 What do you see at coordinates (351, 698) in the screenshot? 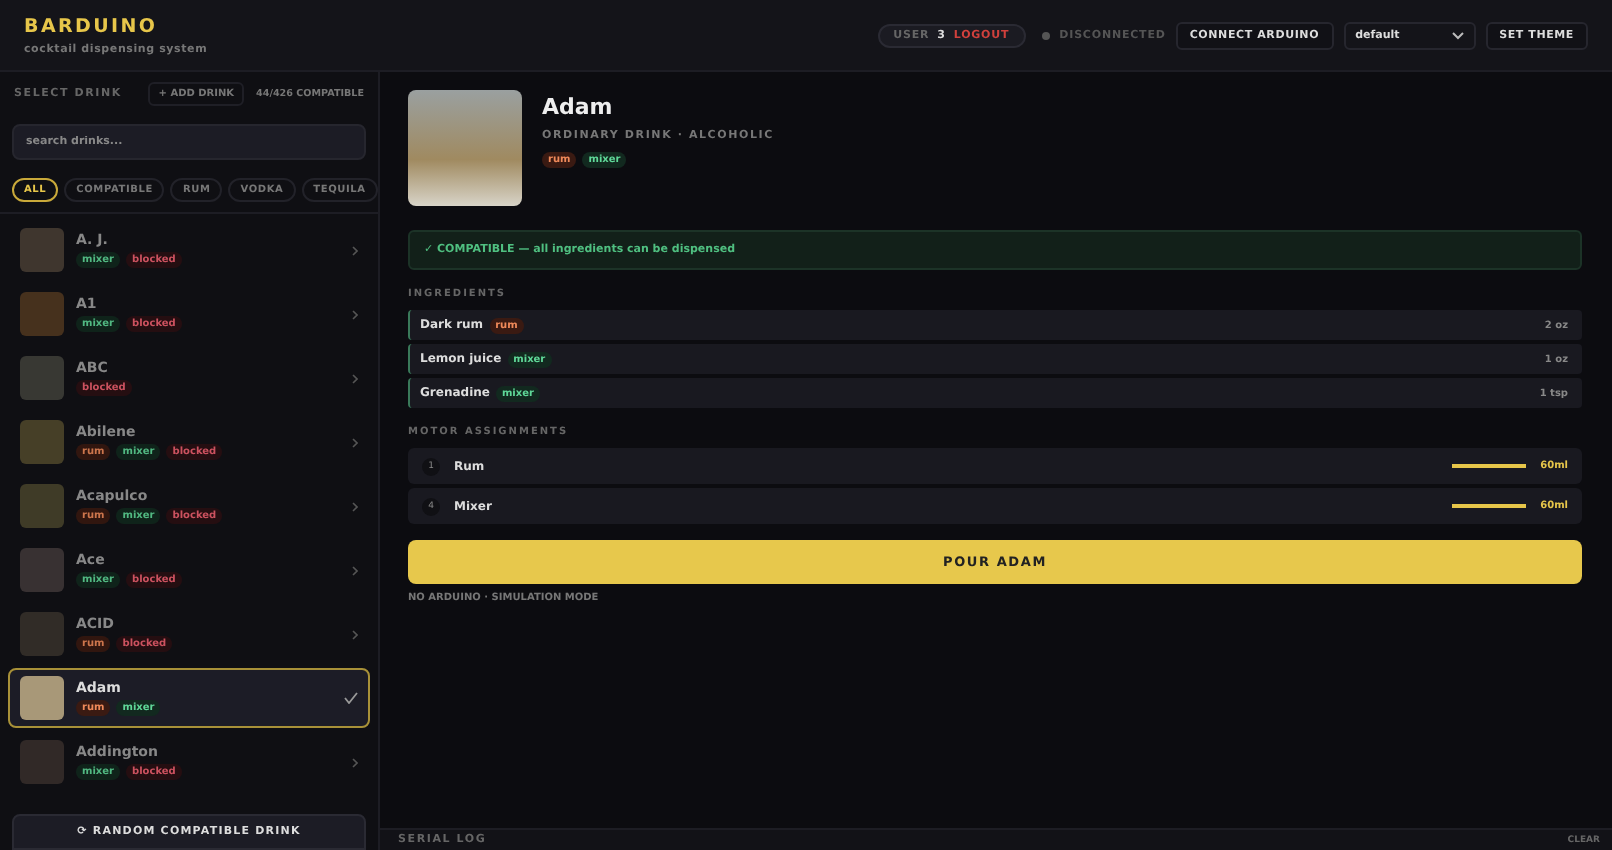
I see `check-icon` at bounding box center [351, 698].